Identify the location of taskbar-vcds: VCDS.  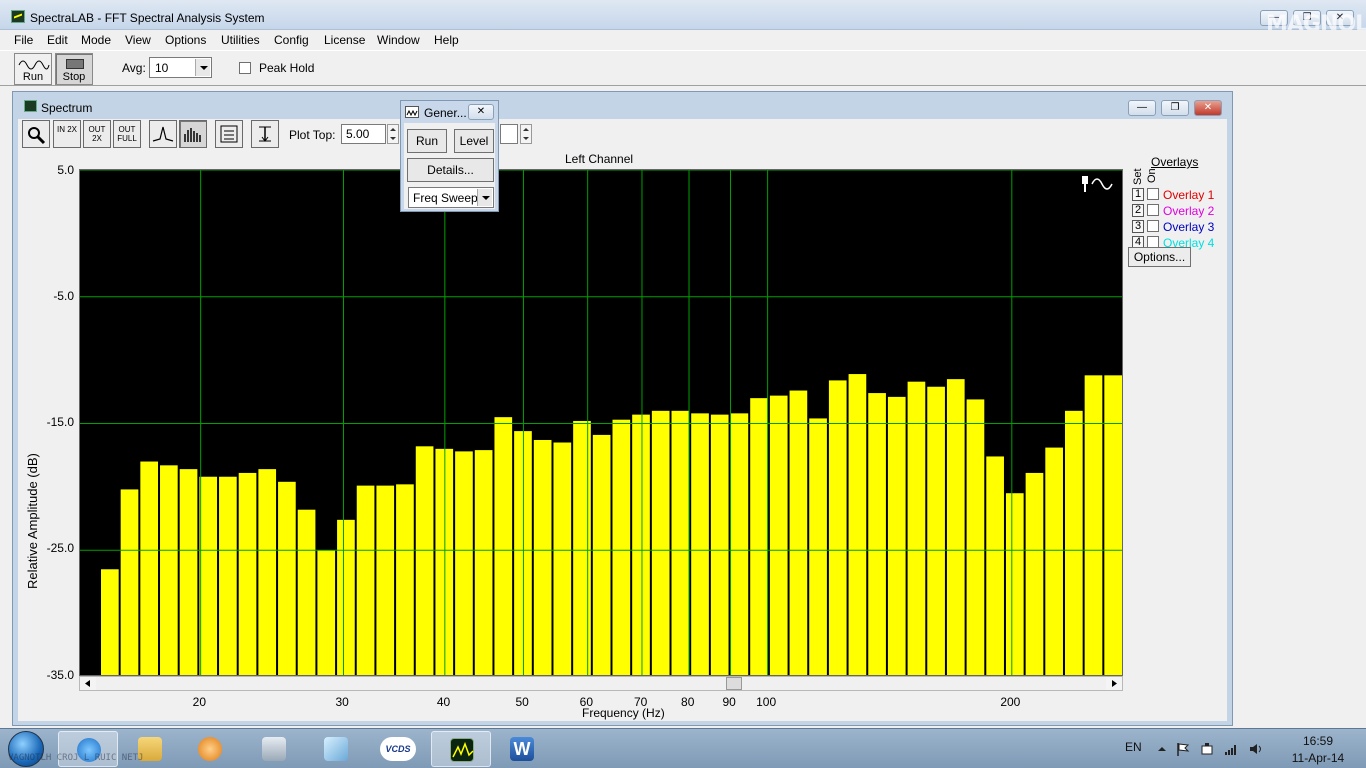
(398, 749).